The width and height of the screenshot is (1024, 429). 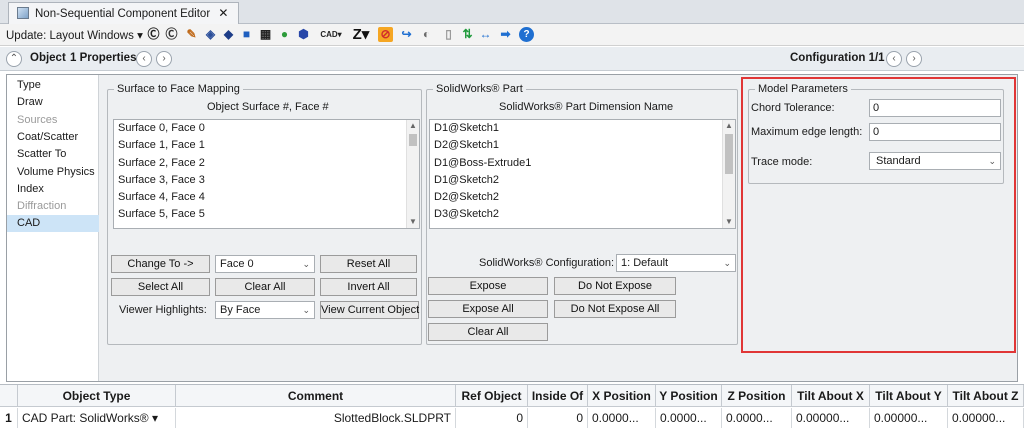 I want to click on column-header-tilt-about-z: Tilt About Z, so click(x=986, y=396).